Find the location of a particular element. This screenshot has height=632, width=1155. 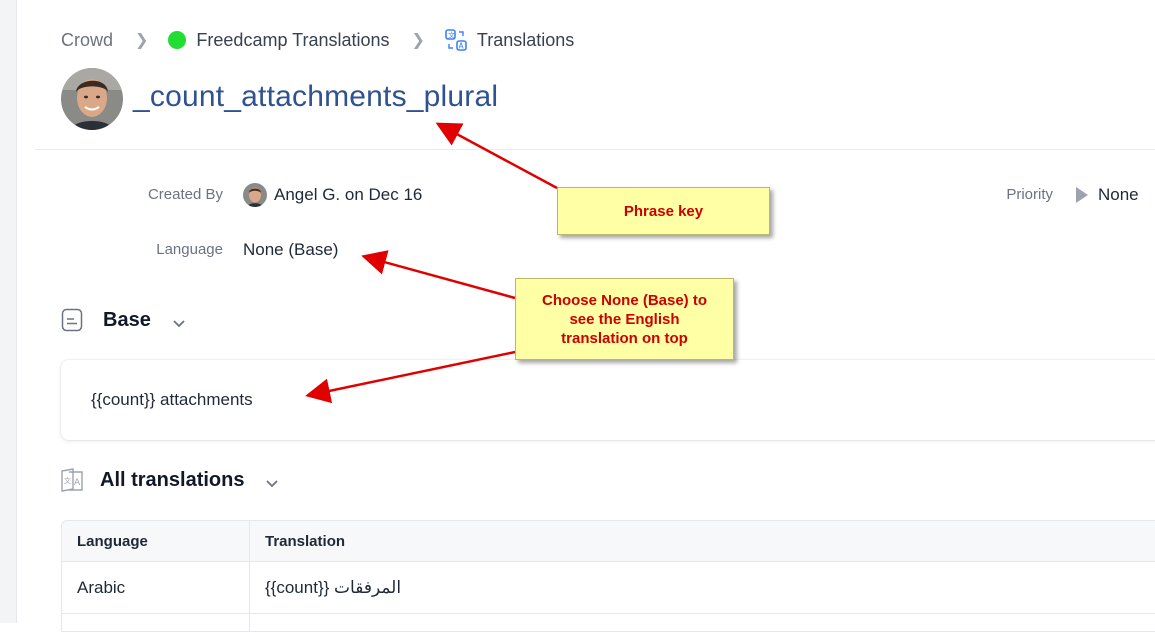

created-by-label: Created By is located at coordinates (185, 194).